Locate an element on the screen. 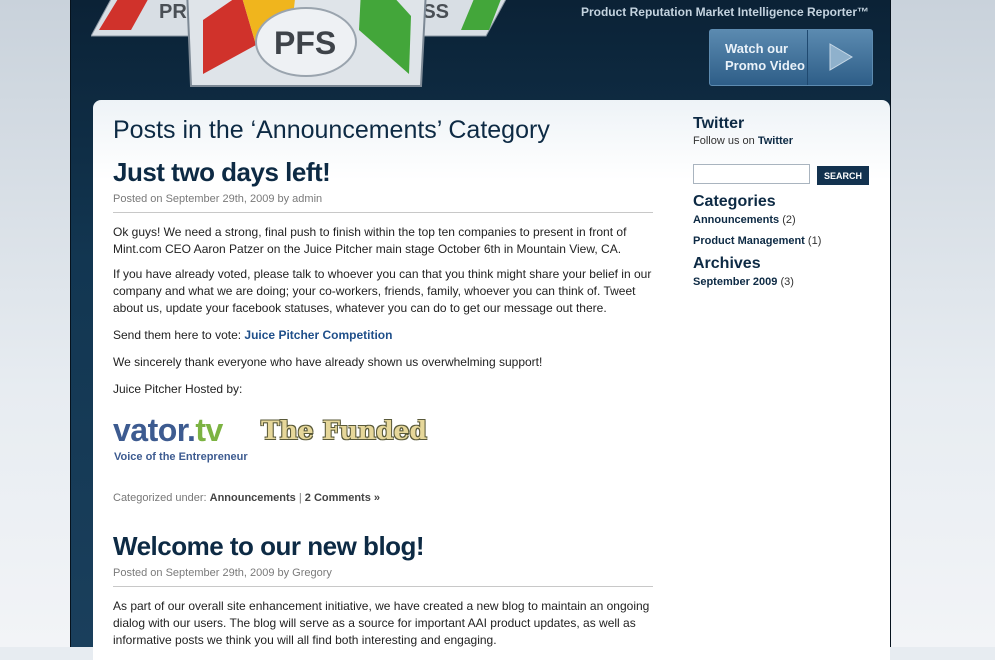 The width and height of the screenshot is (995, 660). gauge-center: PFS is located at coordinates (306, 43).